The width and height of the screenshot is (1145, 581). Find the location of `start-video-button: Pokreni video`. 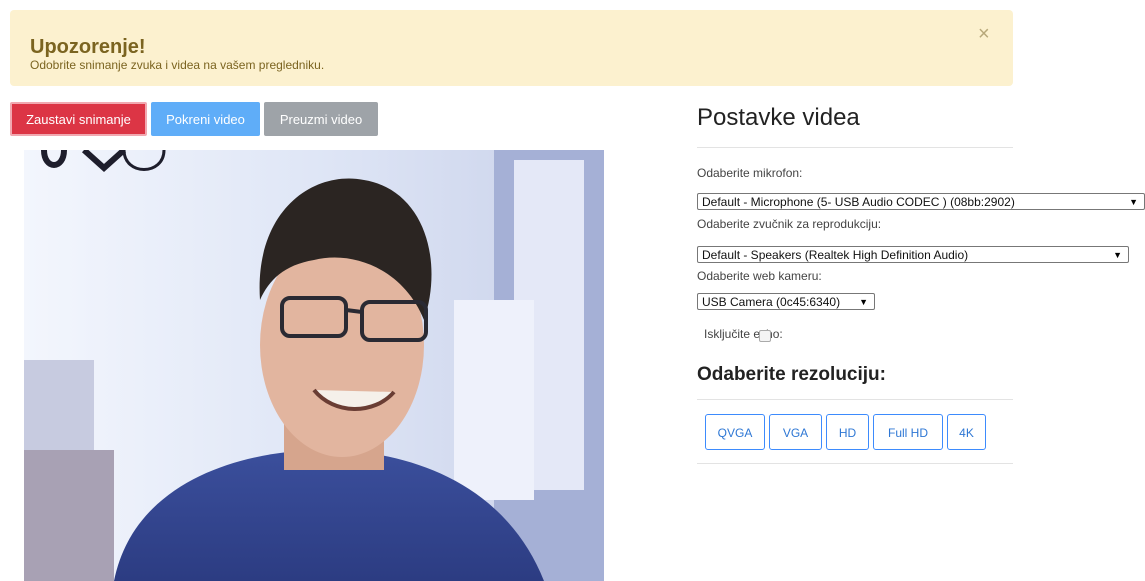

start-video-button: Pokreni video is located at coordinates (205, 119).